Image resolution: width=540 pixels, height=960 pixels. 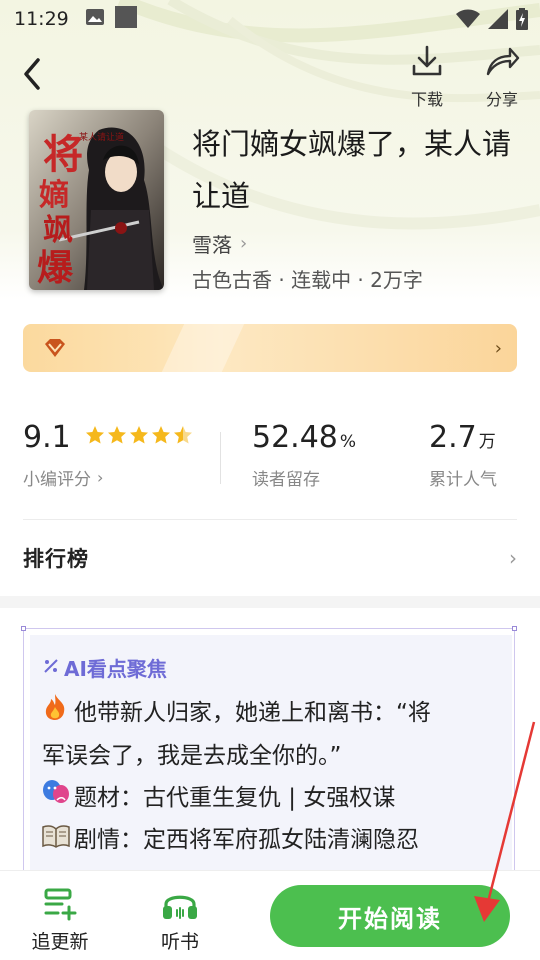 I want to click on fire-icon, so click(x=56, y=714).